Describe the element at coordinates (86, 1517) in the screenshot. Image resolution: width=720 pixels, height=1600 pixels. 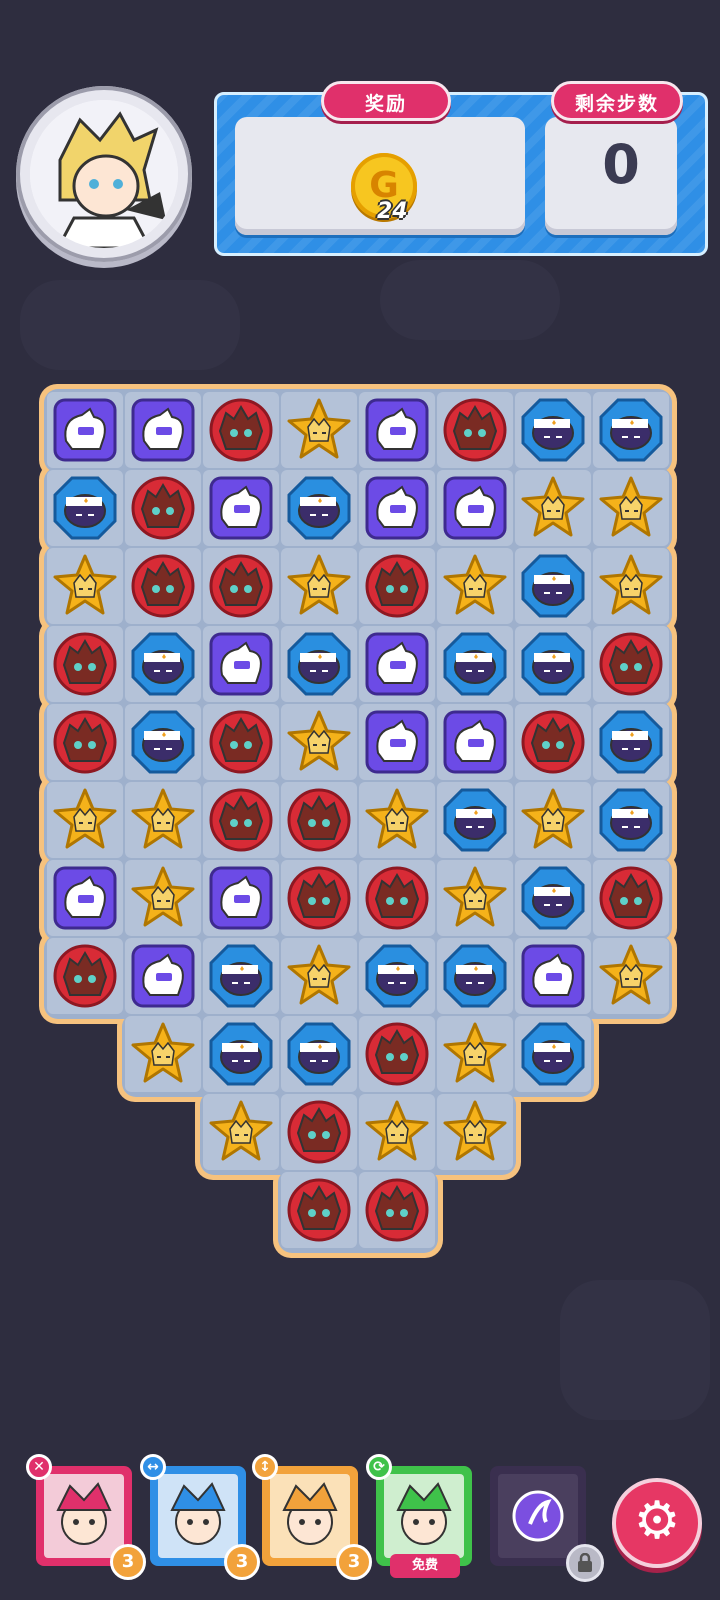
I see `skill-clear-button: ✕ 3` at that location.